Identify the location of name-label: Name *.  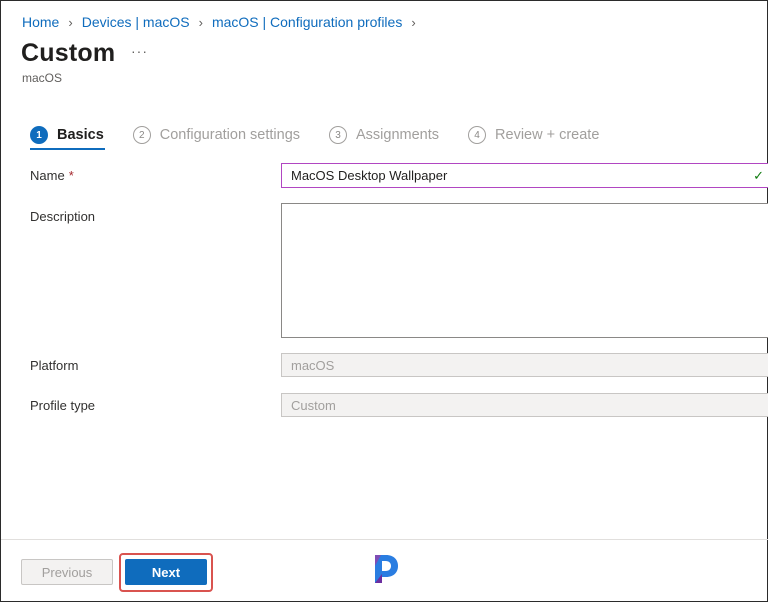
(52, 175).